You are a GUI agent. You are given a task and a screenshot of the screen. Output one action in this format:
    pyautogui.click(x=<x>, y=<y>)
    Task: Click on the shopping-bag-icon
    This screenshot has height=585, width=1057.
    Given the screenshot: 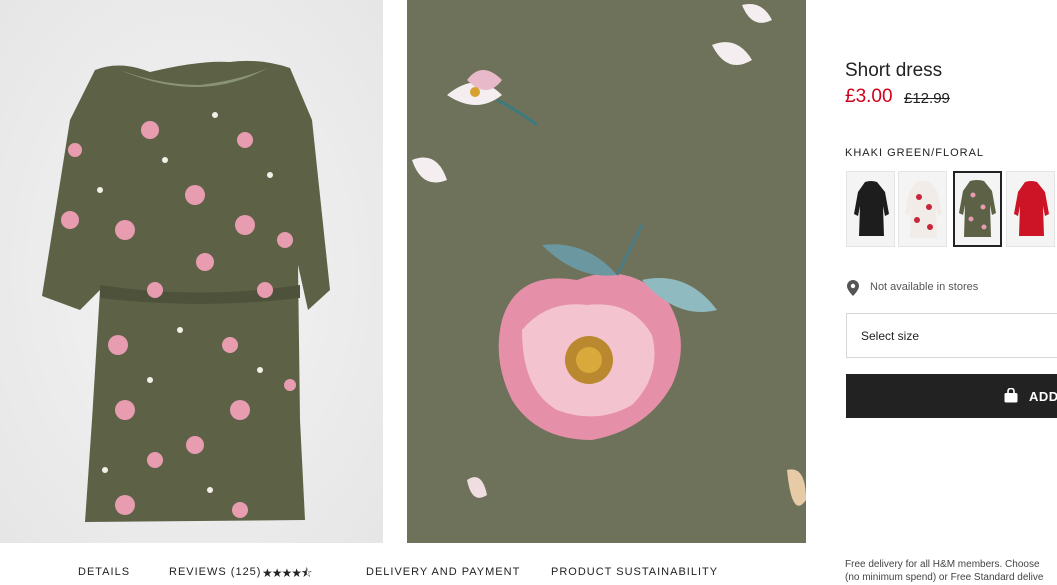 What is the action you would take?
    pyautogui.click(x=1011, y=397)
    